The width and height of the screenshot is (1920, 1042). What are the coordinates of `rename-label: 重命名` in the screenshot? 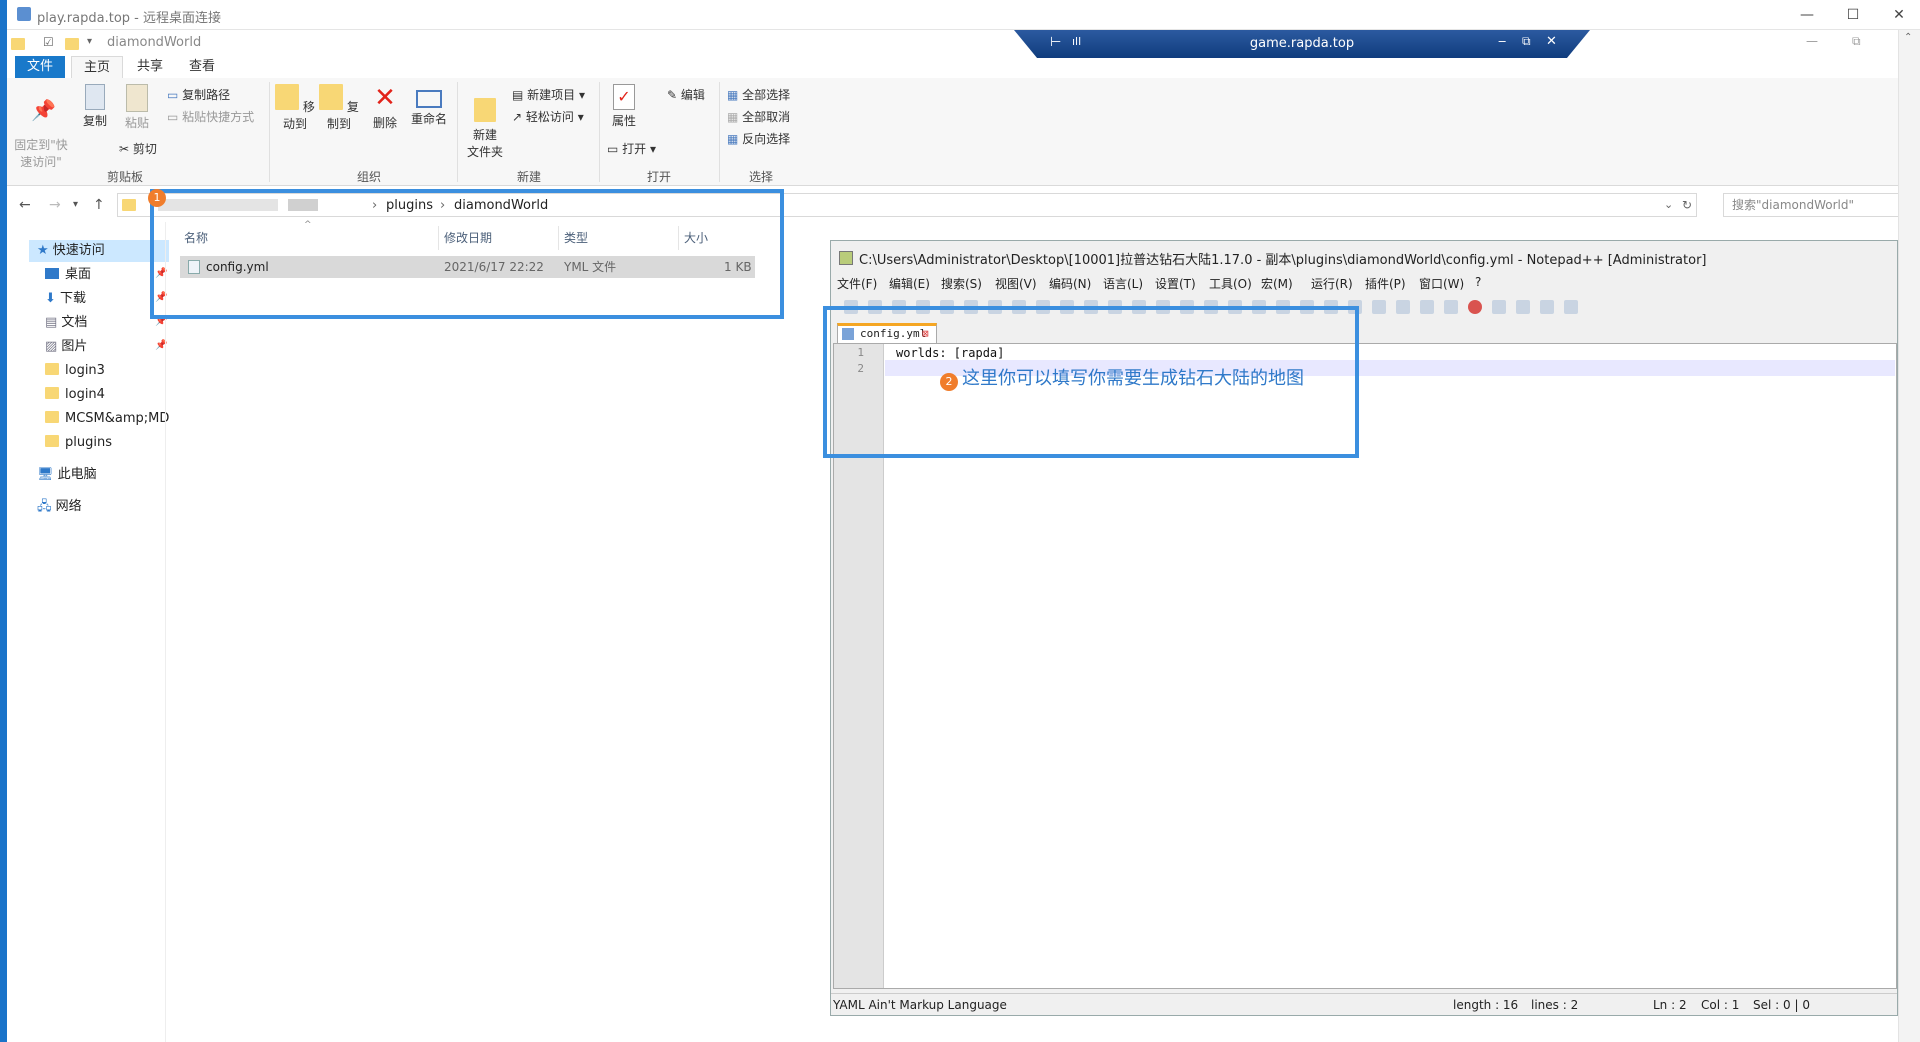 It's located at (428, 119).